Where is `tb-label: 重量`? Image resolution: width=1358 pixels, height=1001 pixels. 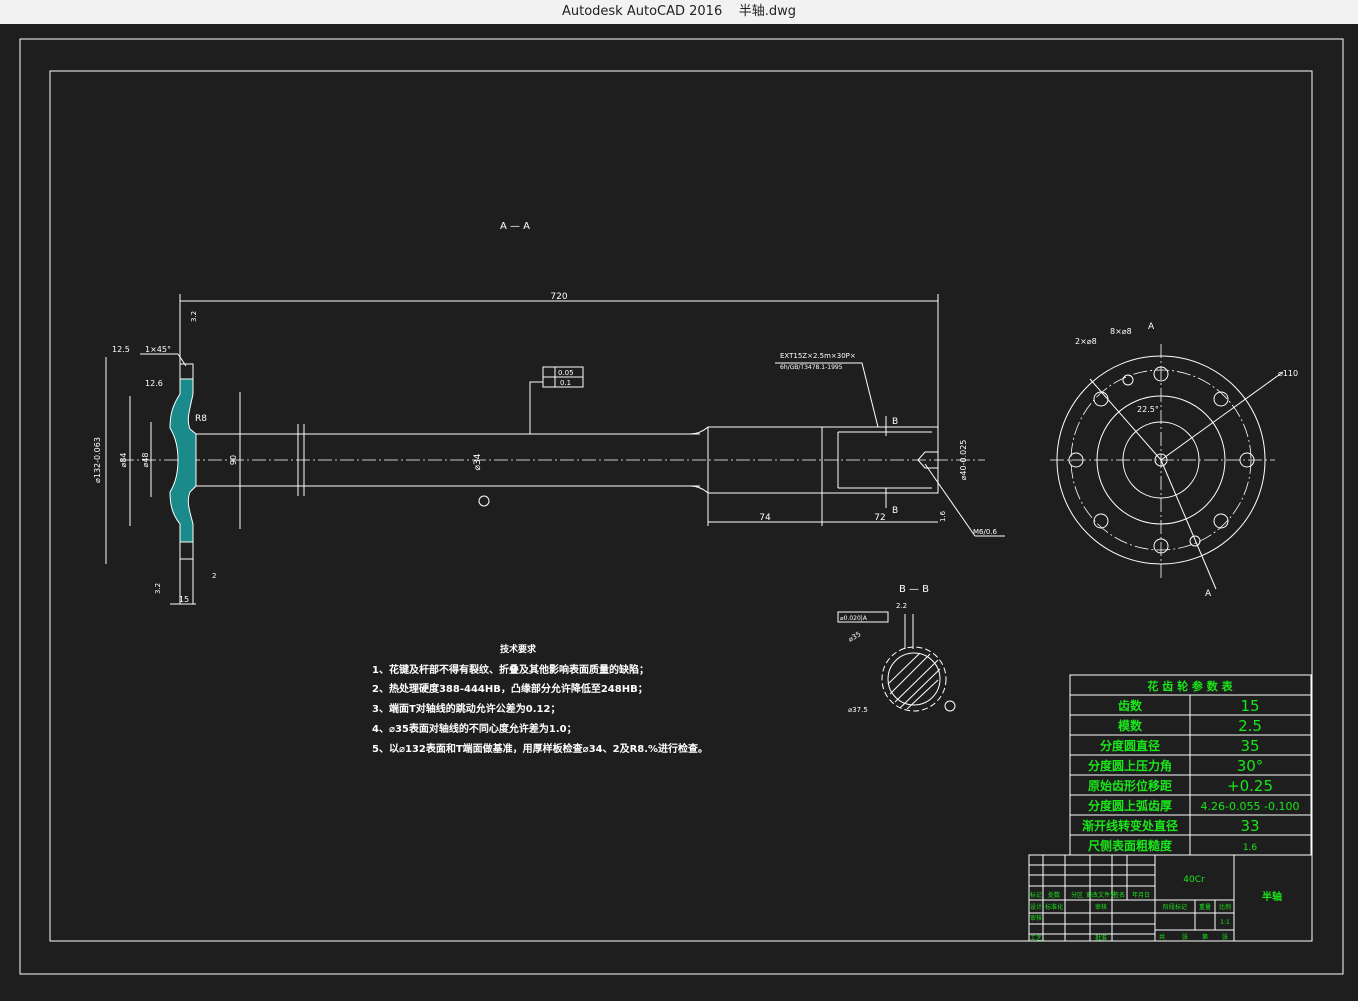 tb-label: 重量 is located at coordinates (1205, 907).